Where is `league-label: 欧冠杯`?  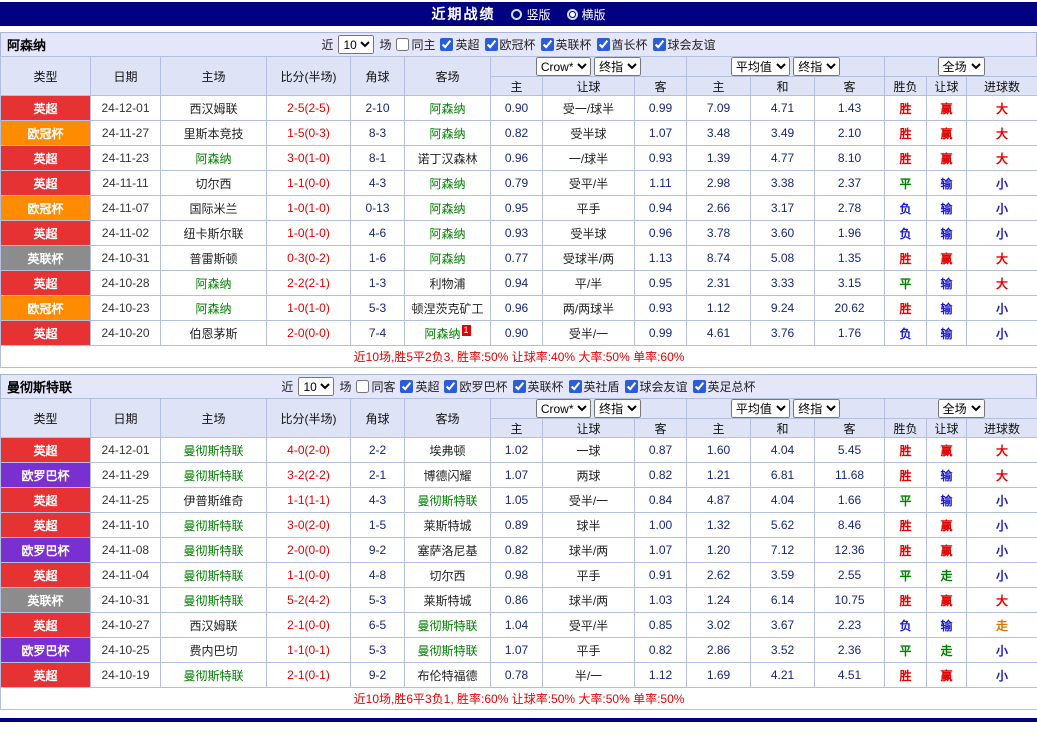 league-label: 欧冠杯 is located at coordinates (517, 45).